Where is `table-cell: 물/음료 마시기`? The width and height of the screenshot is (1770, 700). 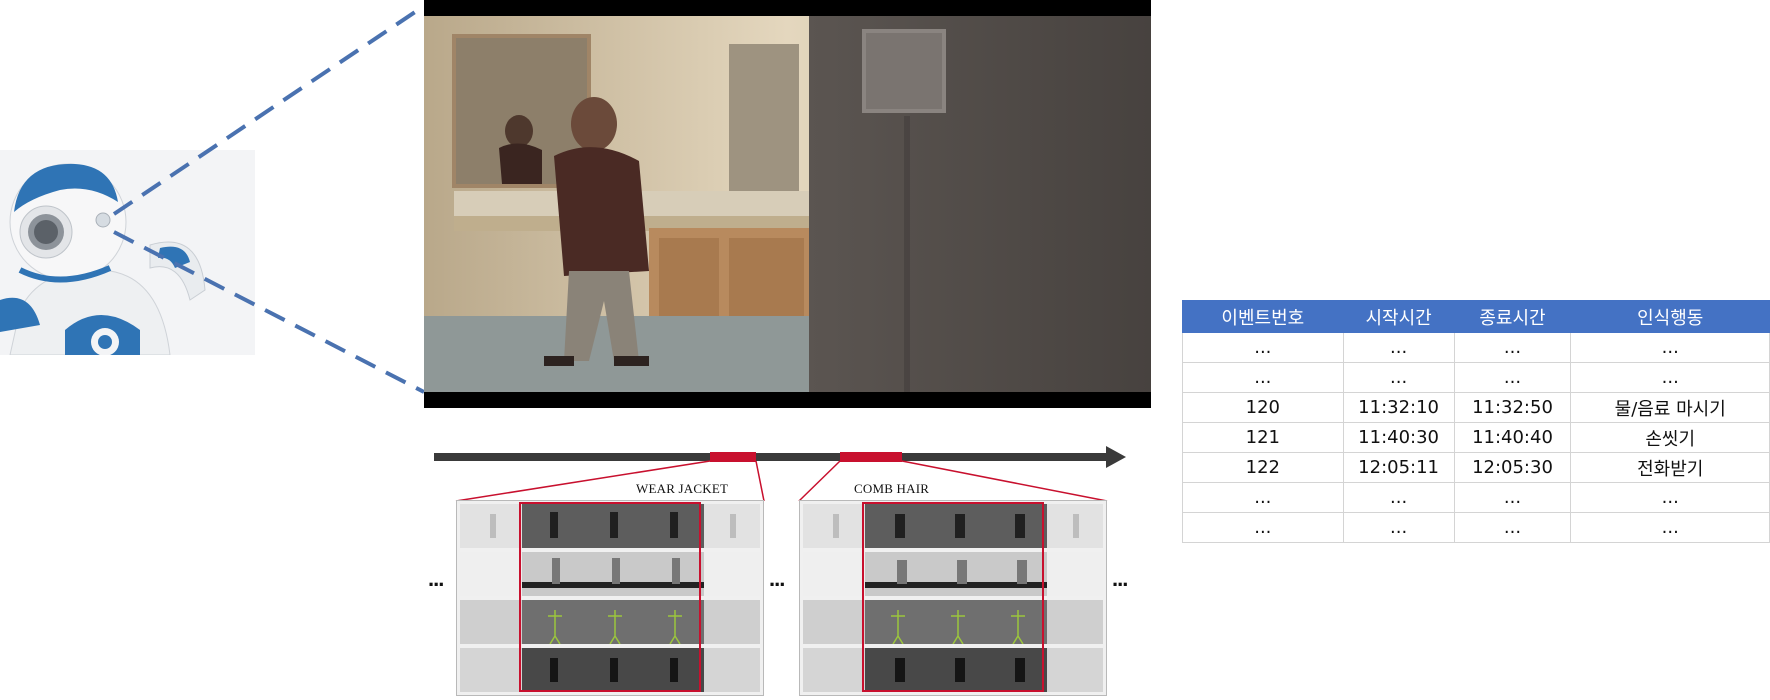 table-cell: 물/음료 마시기 is located at coordinates (1670, 407).